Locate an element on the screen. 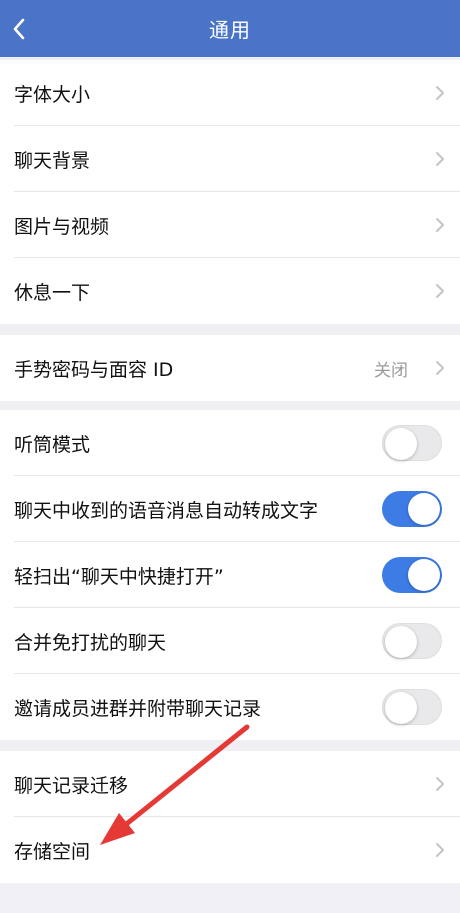 This screenshot has width=460, height=913. settings-item-label: 邀请成员进群并附带聊天记录 is located at coordinates (138, 708).